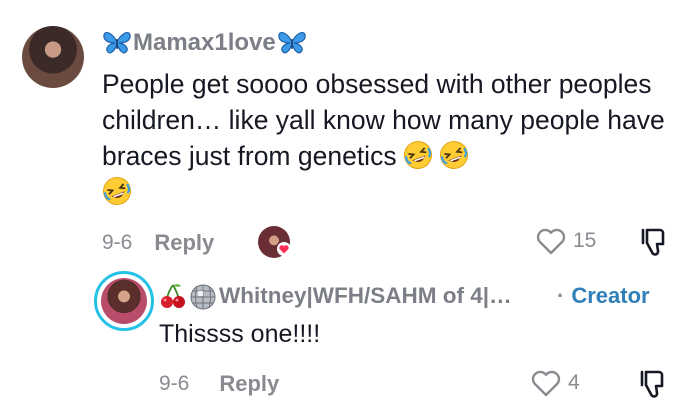 The height and width of the screenshot is (413, 700). Describe the element at coordinates (173, 296) in the screenshot. I see `cherries-icon` at that location.